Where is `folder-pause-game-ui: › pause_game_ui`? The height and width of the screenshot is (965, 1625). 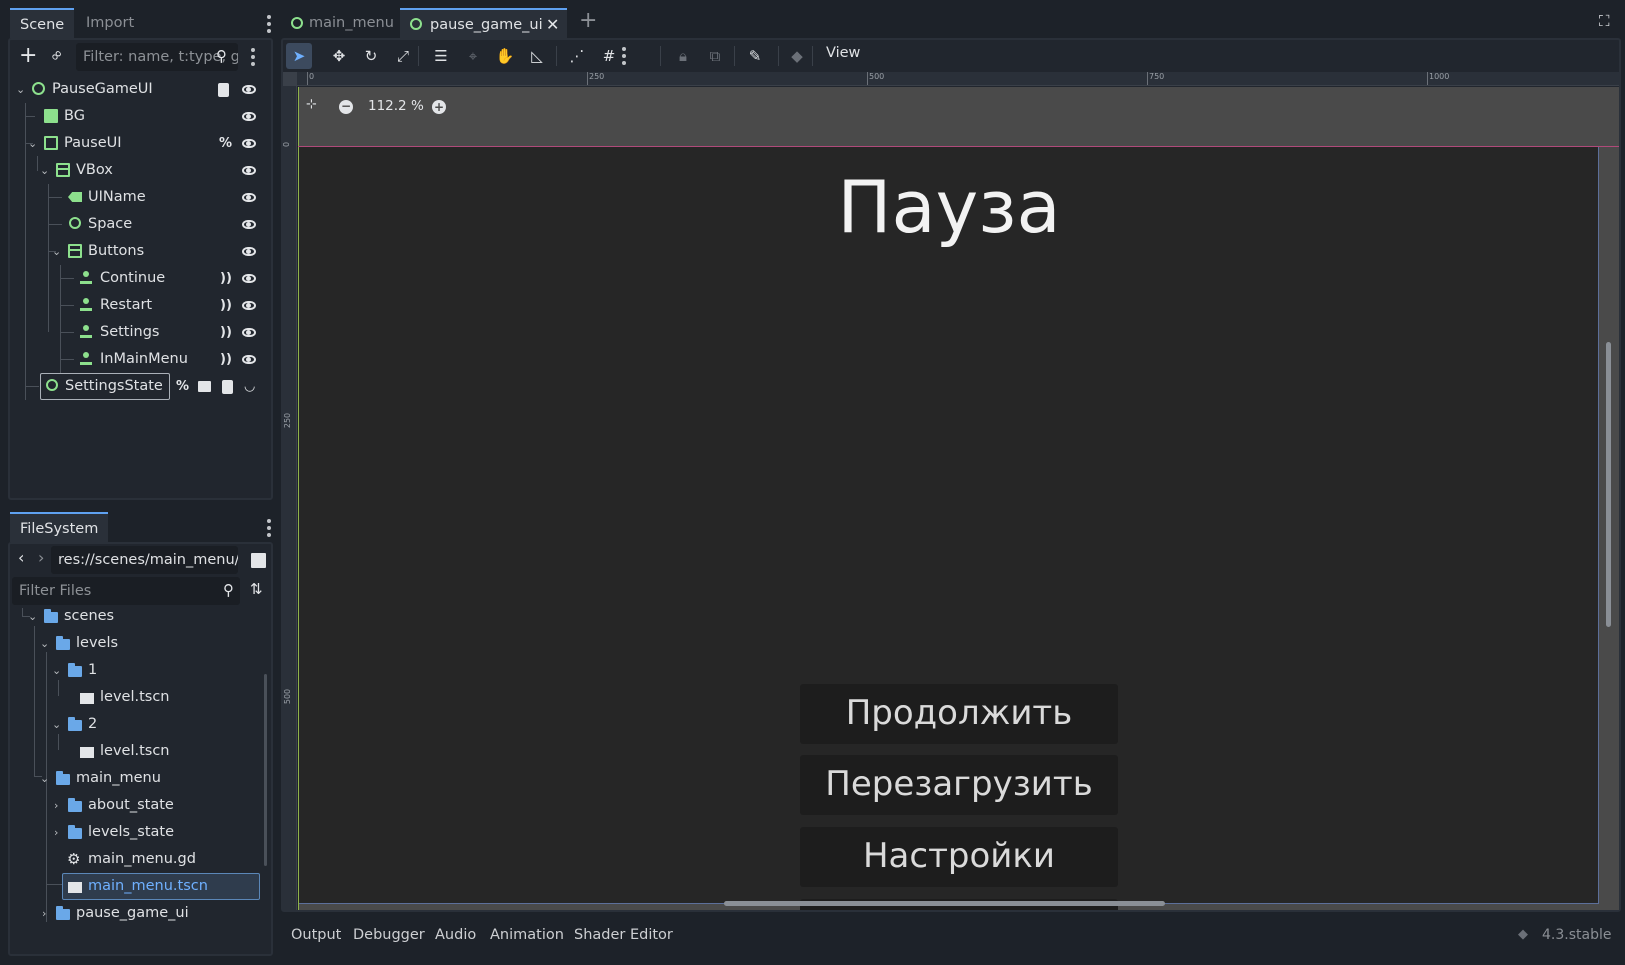 folder-pause-game-ui: › pause_game_ui is located at coordinates (135, 913).